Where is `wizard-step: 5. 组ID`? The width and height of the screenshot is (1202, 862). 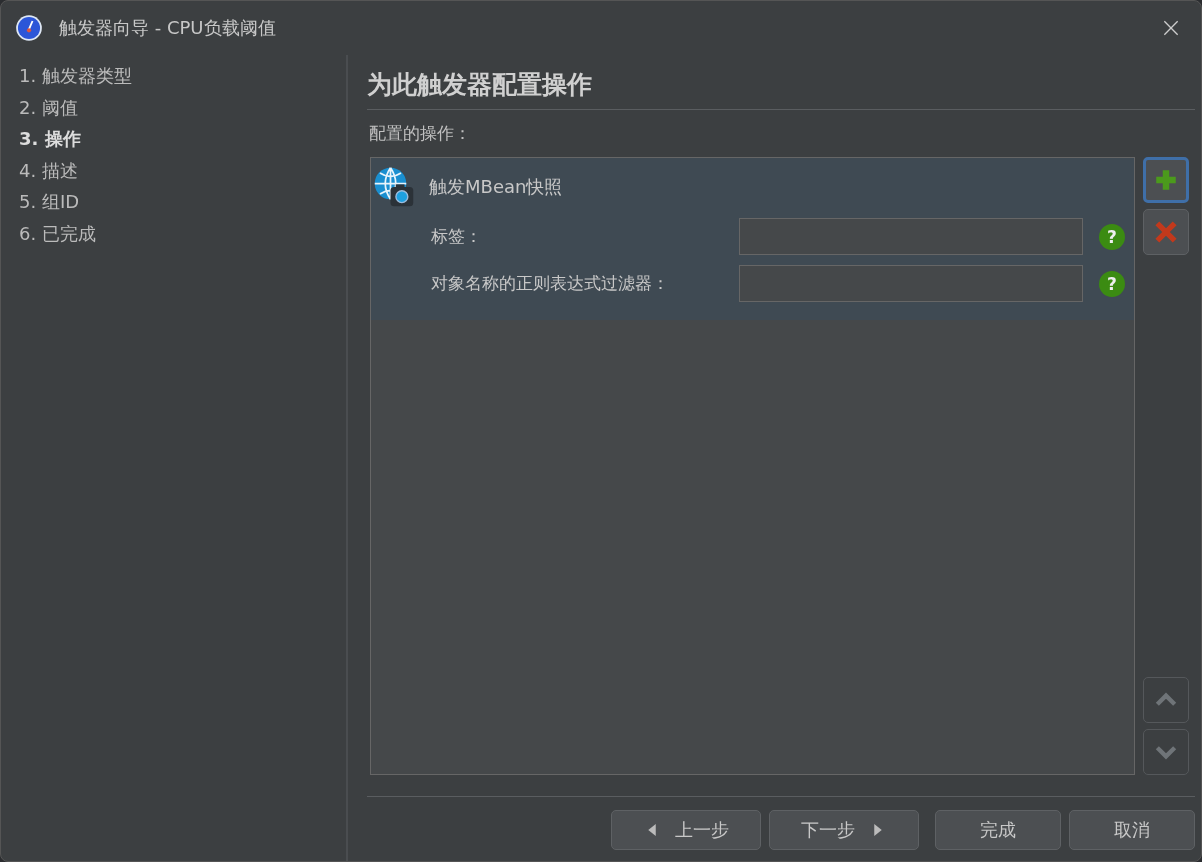 wizard-step: 5. 组ID is located at coordinates (182, 202).